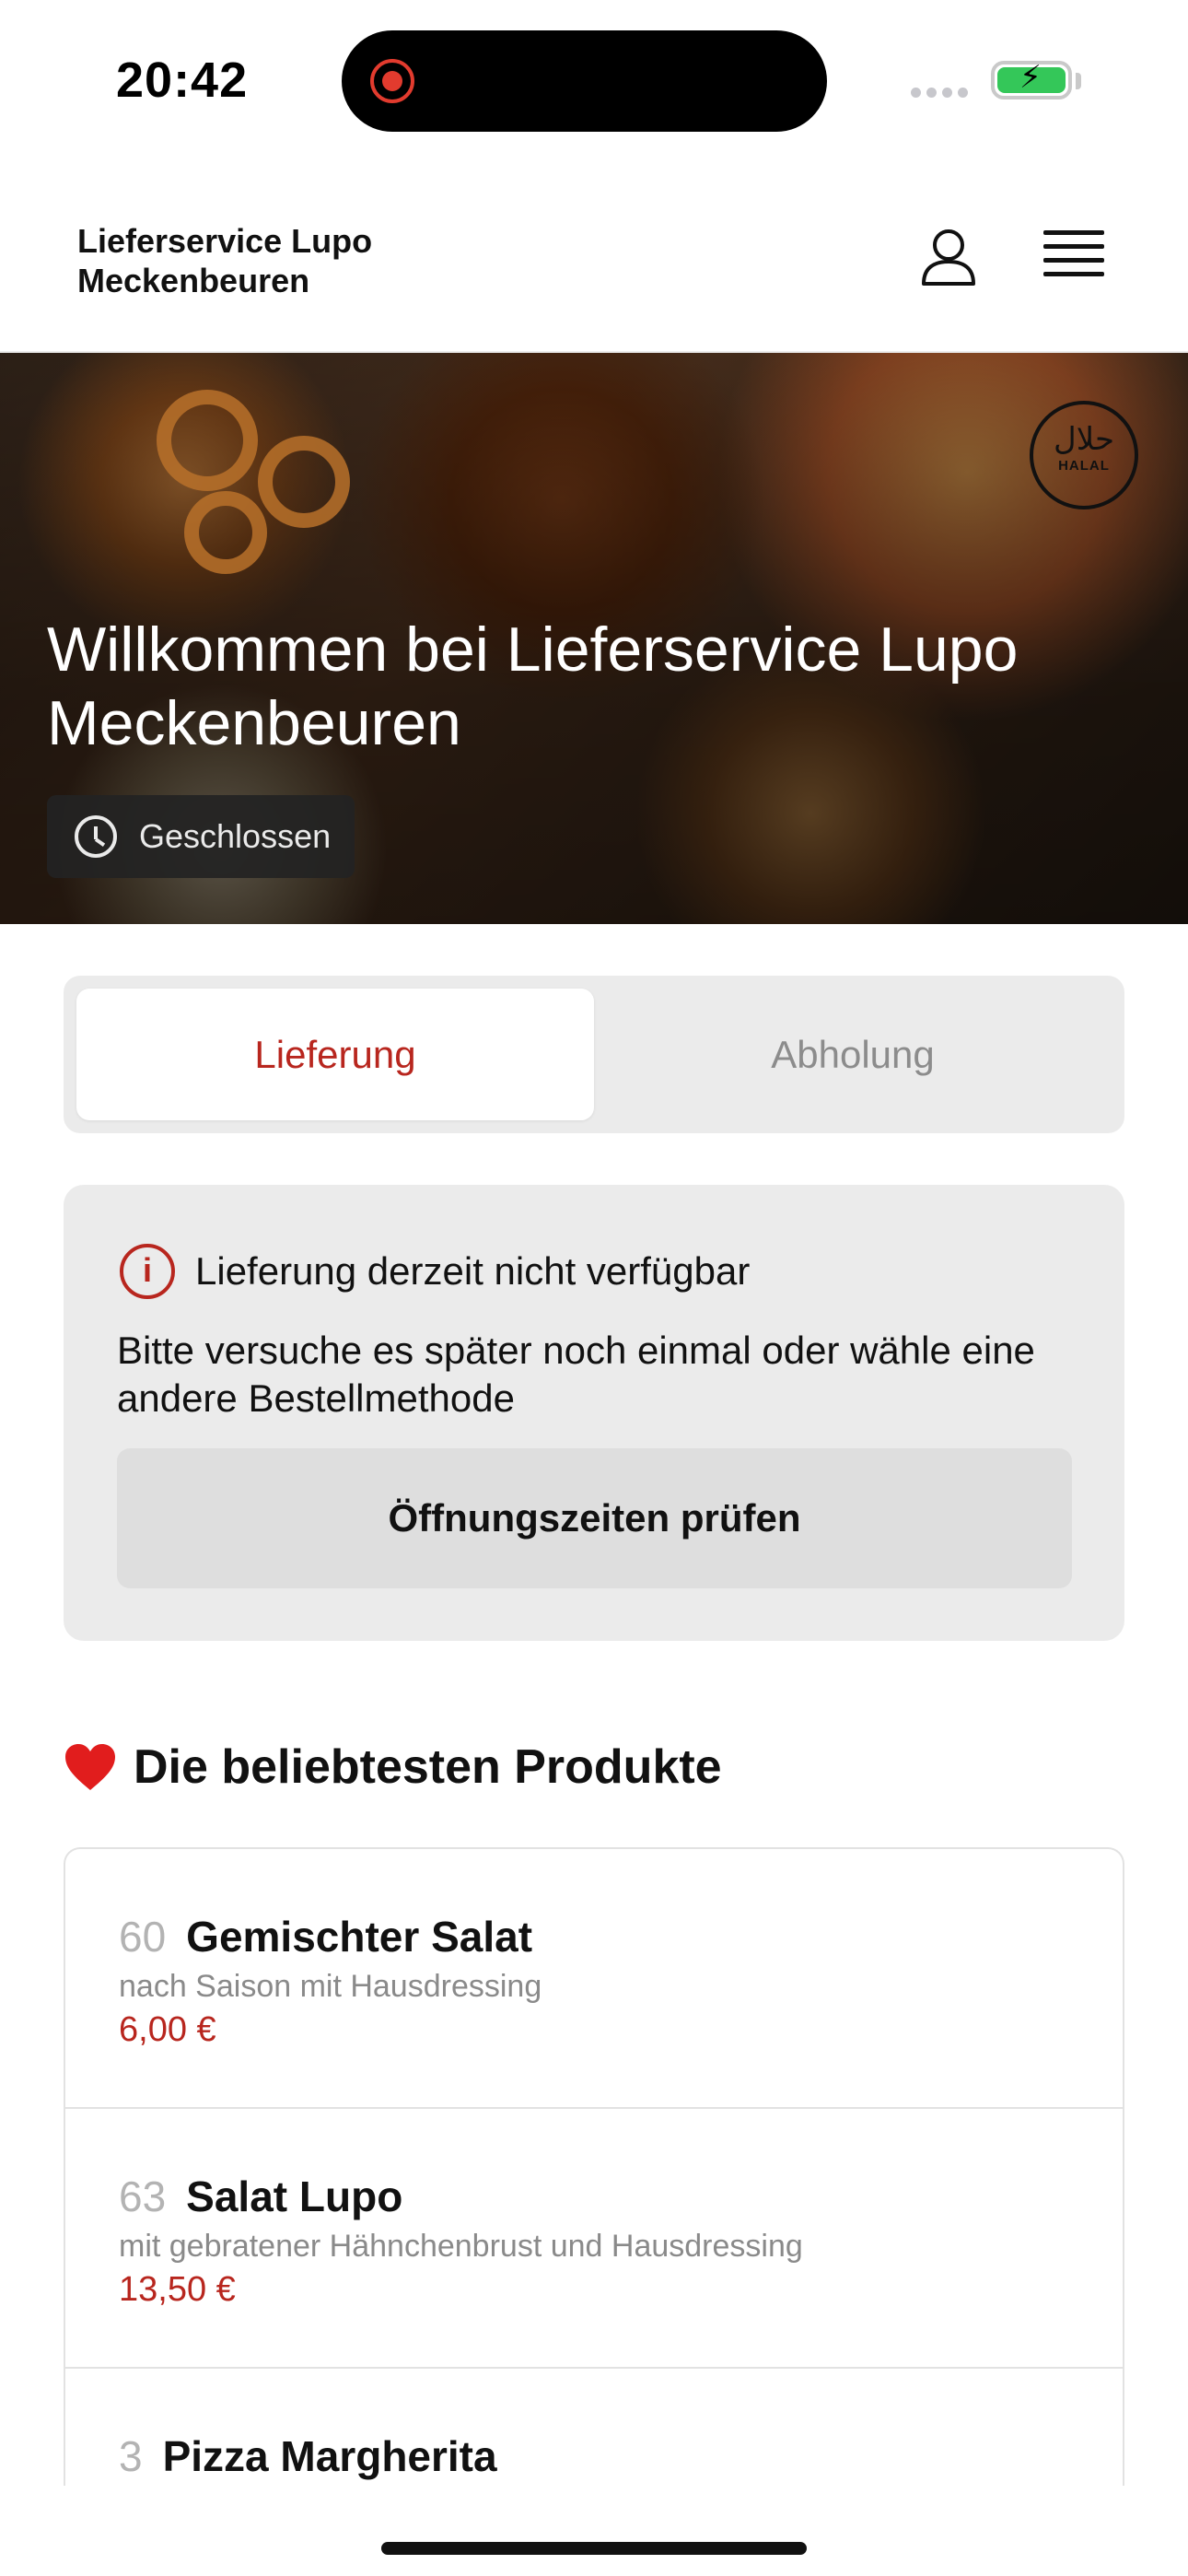 Image resolution: width=1188 pixels, height=2576 pixels. What do you see at coordinates (143, 1937) in the screenshot?
I see `product-number: 60` at bounding box center [143, 1937].